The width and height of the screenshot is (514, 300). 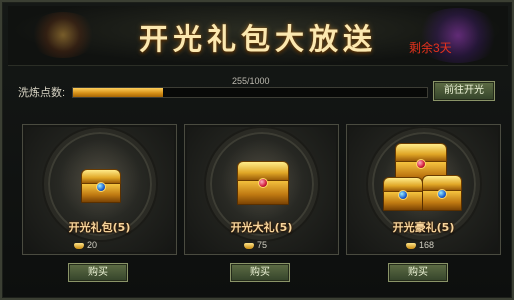 What do you see at coordinates (85, 247) in the screenshot?
I see `price-row-1: 20` at bounding box center [85, 247].